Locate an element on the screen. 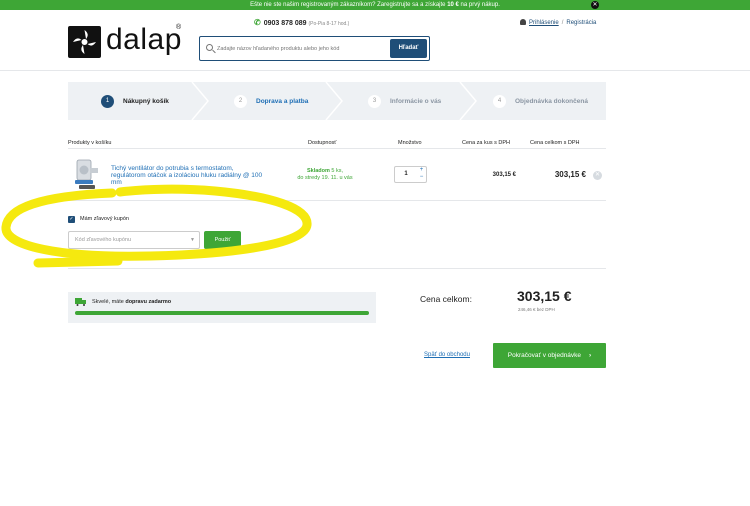  col-quantity: Množstvo is located at coordinates (410, 143).